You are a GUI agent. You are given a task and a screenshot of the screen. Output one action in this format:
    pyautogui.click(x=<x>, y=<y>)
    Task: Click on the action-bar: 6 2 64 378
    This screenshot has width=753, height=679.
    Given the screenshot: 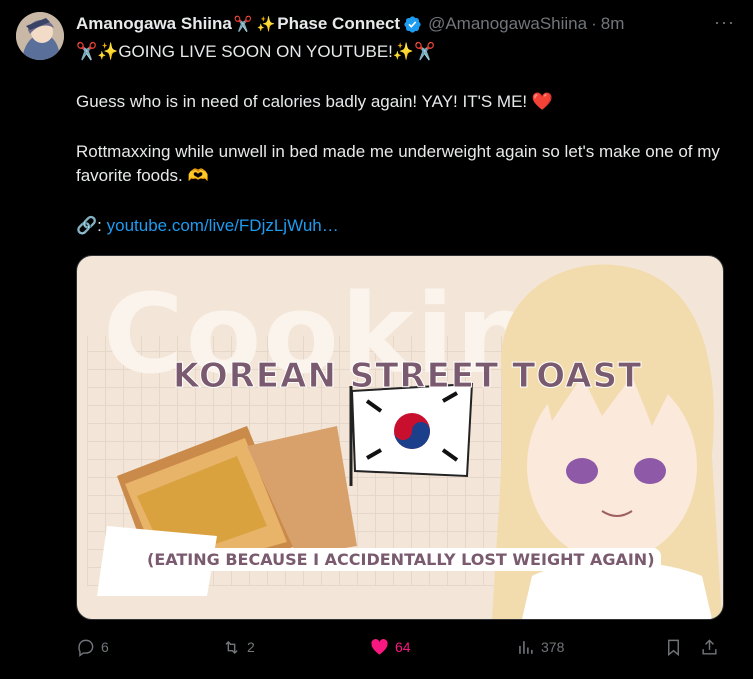 What is the action you would take?
    pyautogui.click(x=401, y=647)
    